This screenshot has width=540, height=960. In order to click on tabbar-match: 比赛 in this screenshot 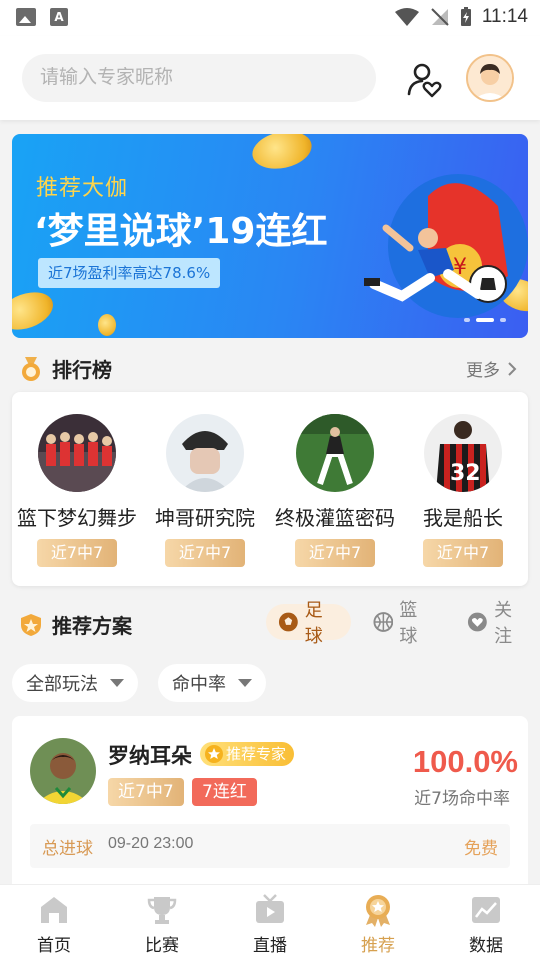, I will do `click(162, 922)`.